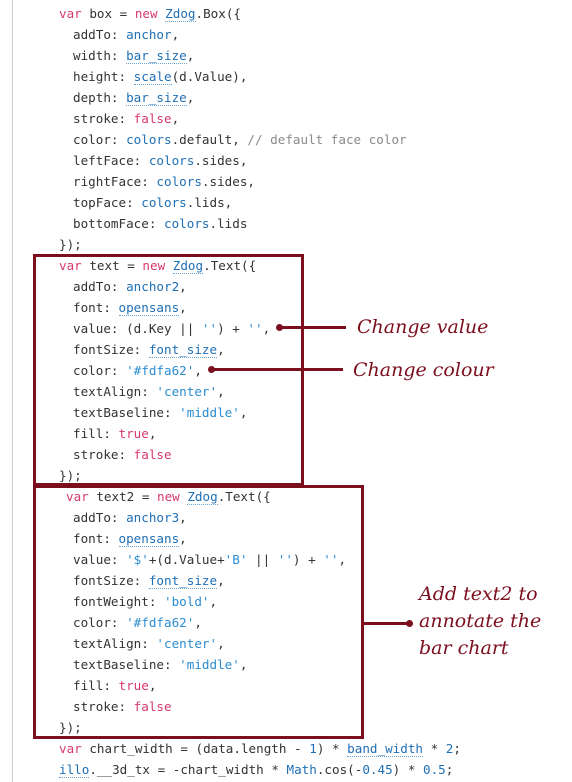  Describe the element at coordinates (107, 202) in the screenshot. I see `property-key: topFace:` at that location.